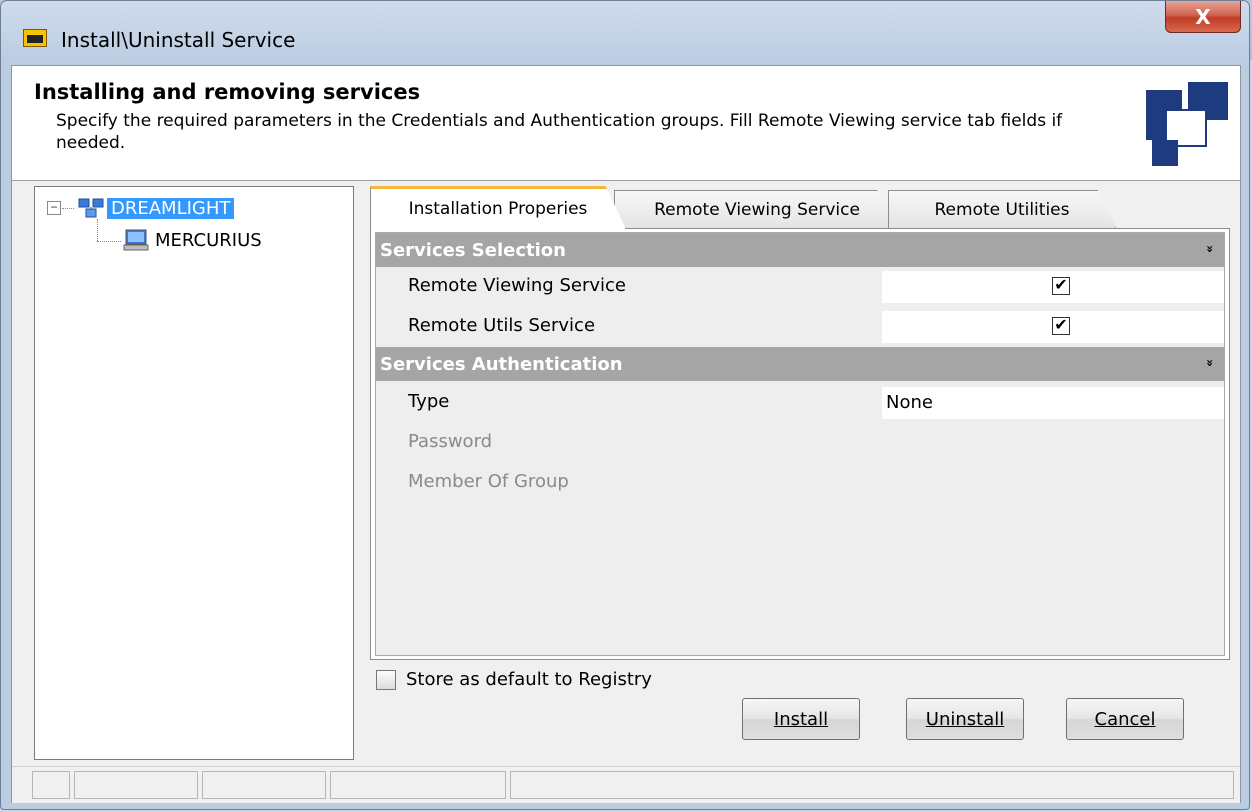 This screenshot has height=812, width=1252. Describe the element at coordinates (1187, 124) in the screenshot. I see `logo-icon` at that location.